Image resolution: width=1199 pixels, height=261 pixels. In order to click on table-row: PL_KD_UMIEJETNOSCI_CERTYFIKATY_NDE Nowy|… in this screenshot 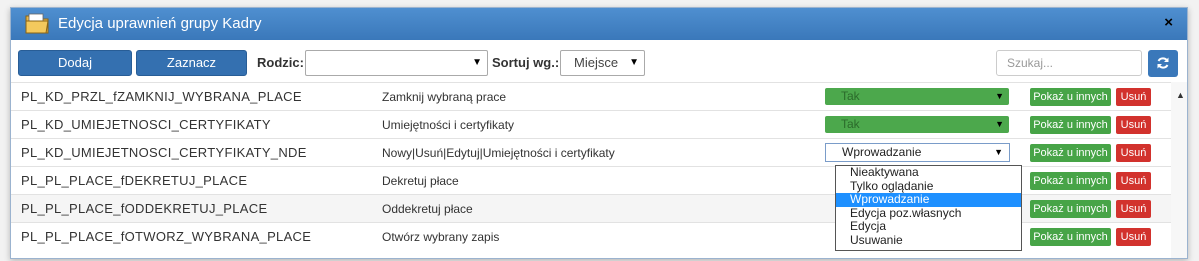, I will do `click(591, 152)`.